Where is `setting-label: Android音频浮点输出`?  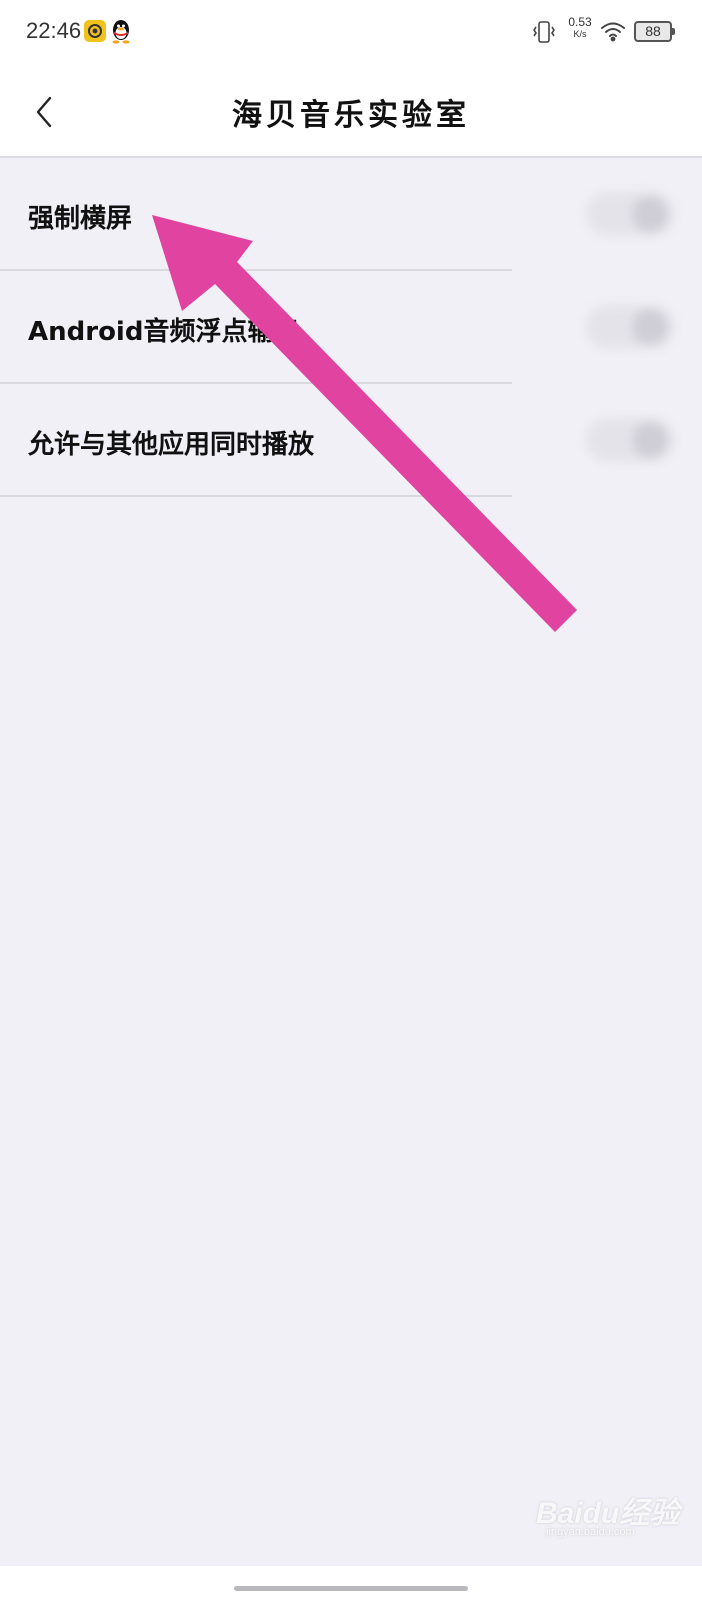 setting-label: Android音频浮点输出 is located at coordinates (164, 332).